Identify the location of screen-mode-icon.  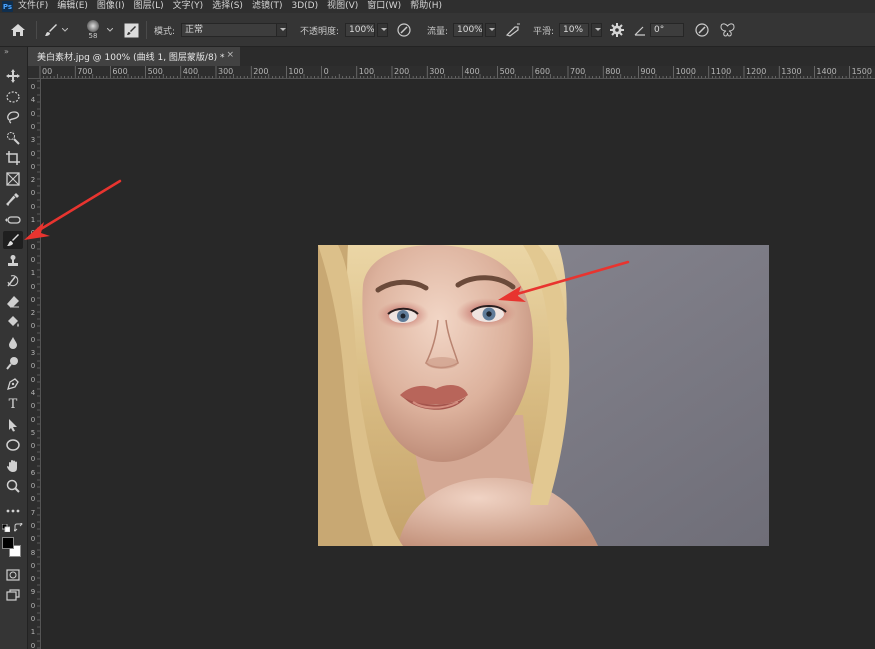
(13, 595).